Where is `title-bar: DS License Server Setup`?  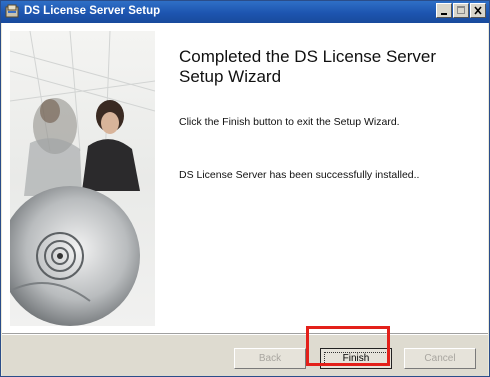
title-bar: DS License Server Setup is located at coordinates (245, 12).